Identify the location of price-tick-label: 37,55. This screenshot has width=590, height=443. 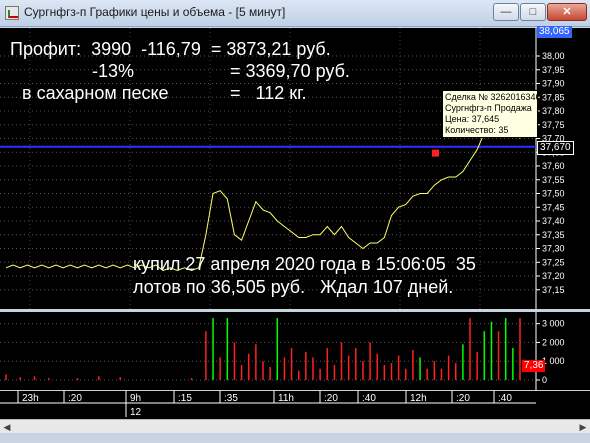
(553, 180).